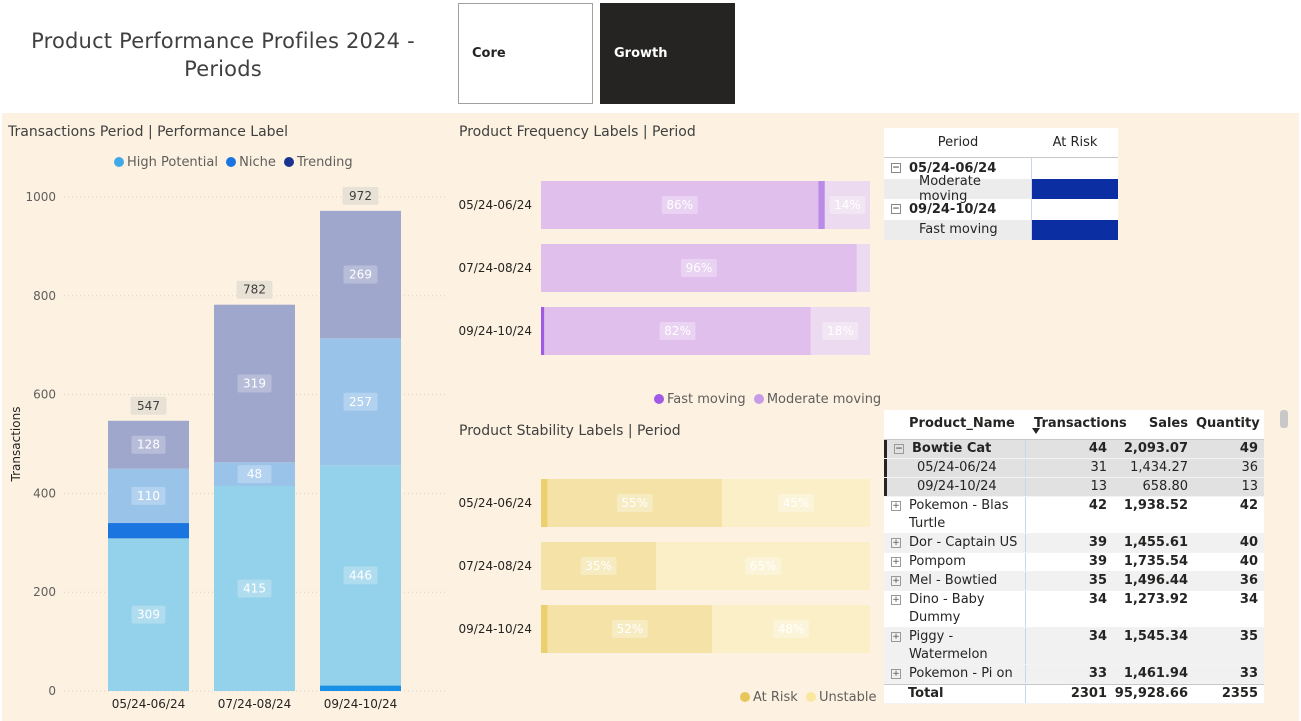  I want to click on legend-label: Trending, so click(324, 162).